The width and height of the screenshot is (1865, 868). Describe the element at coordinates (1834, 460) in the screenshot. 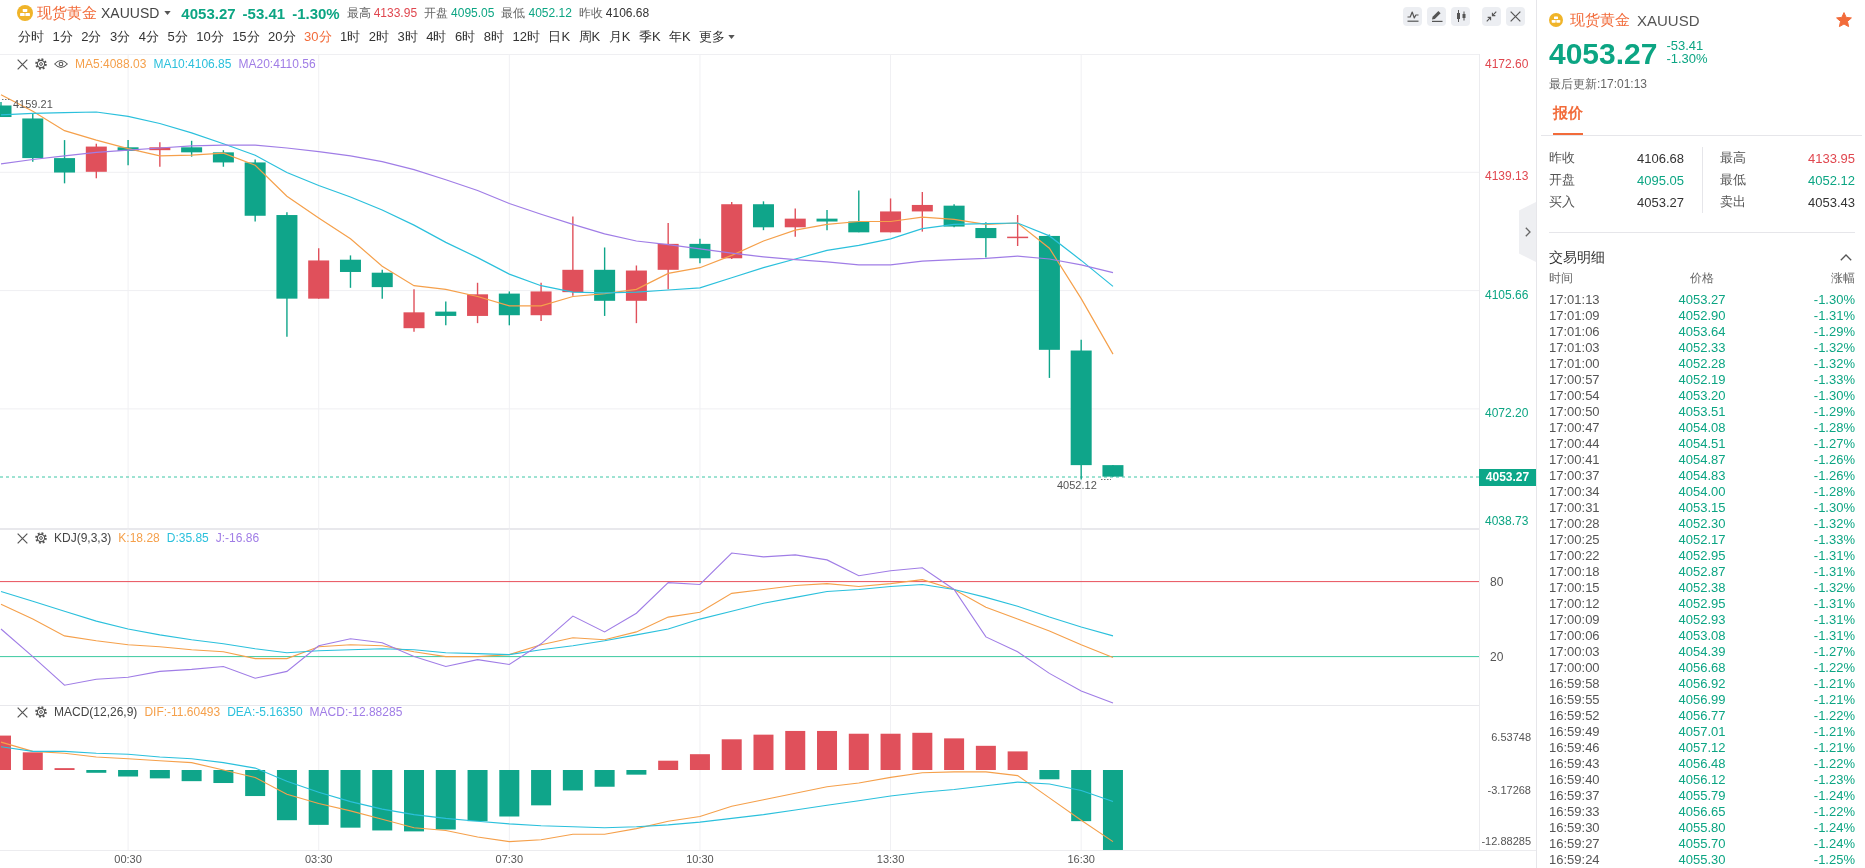

I see `trade-change: -1.26%` at that location.